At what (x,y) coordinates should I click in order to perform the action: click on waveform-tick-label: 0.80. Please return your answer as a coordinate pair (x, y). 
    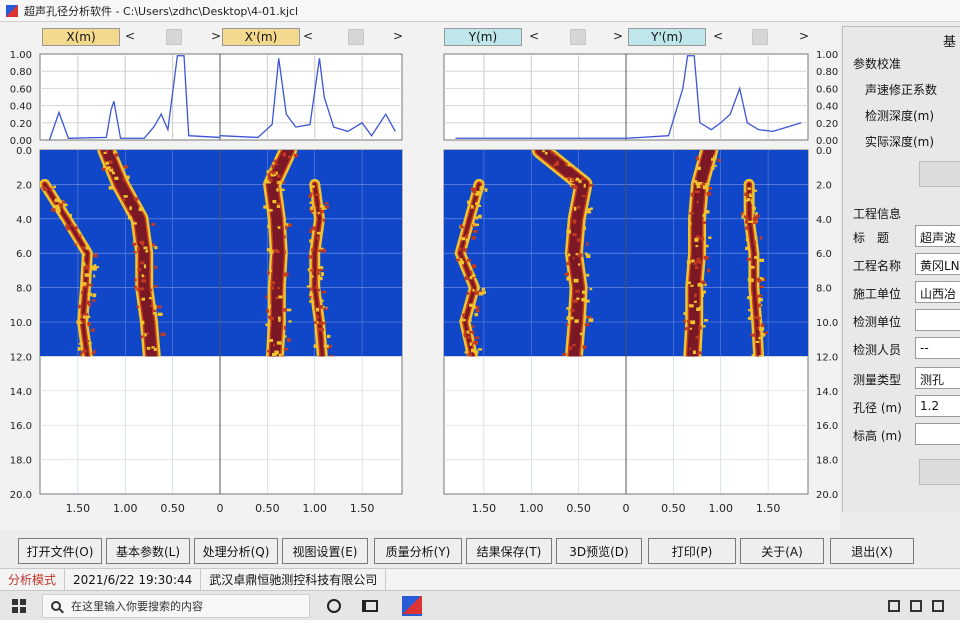
    Looking at the image, I should click on (827, 72).